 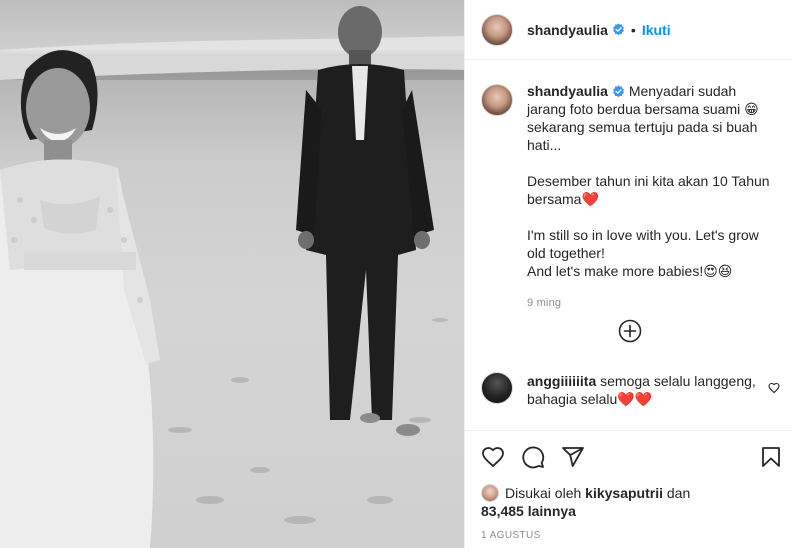 I want to click on commenter-username: anggiiiiiita, so click(x=561, y=381).